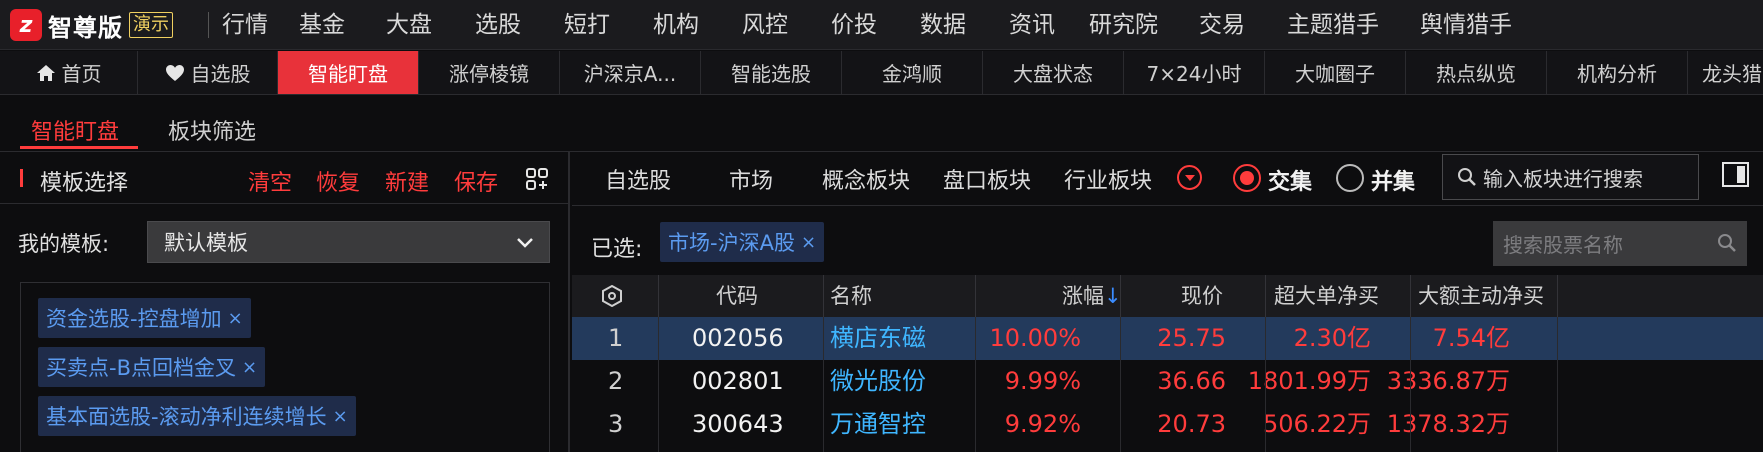  Describe the element at coordinates (676, 25) in the screenshot. I see `menu-item-jigou: 机构` at that location.